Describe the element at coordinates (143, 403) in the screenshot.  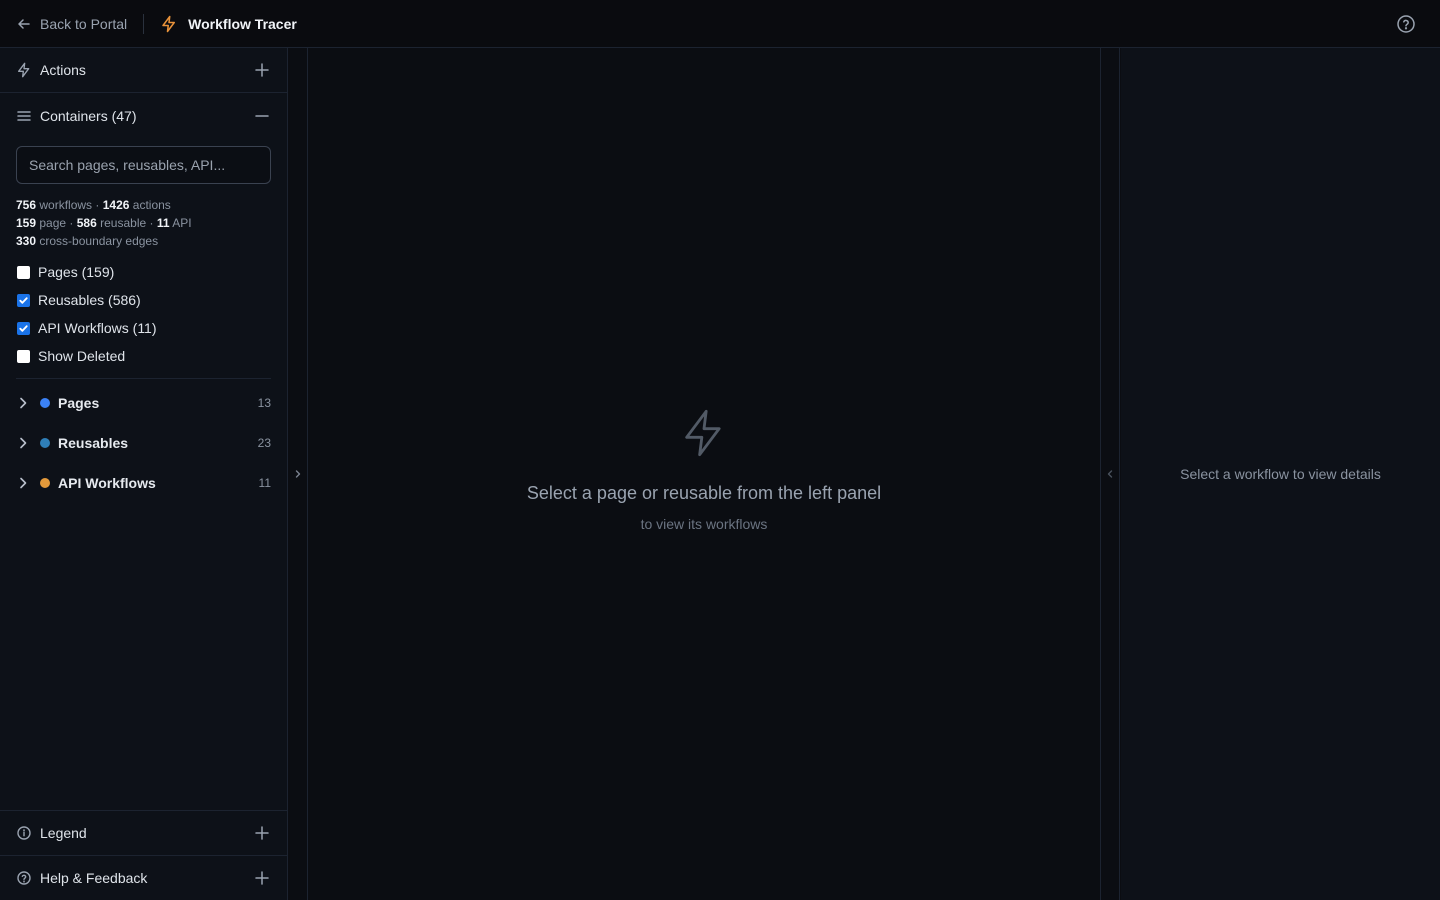
I see `tree-item-pages: Pages 13` at that location.